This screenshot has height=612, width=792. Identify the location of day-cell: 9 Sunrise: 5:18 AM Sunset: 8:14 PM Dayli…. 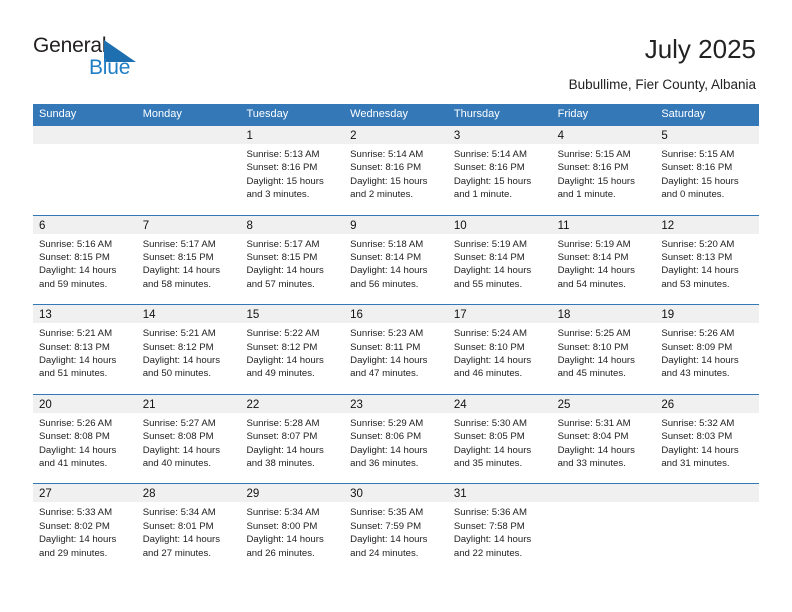
(396, 260).